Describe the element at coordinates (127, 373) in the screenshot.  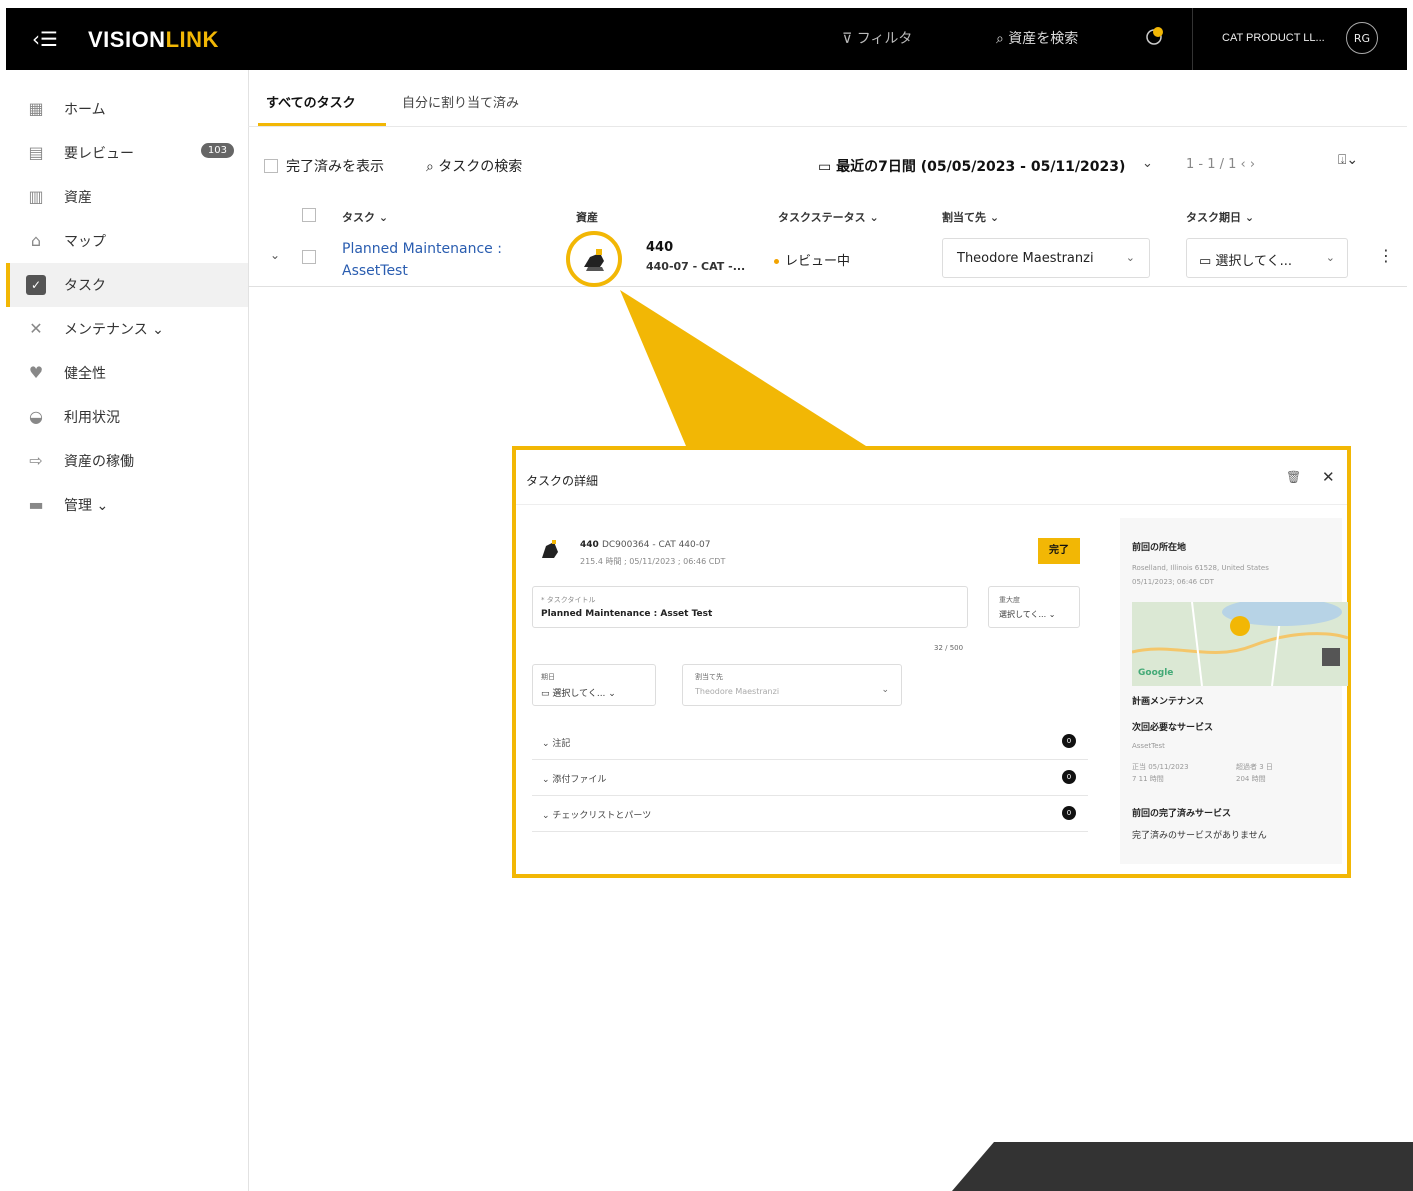
I see `sidebar-item-health: ♥ 健全性` at that location.